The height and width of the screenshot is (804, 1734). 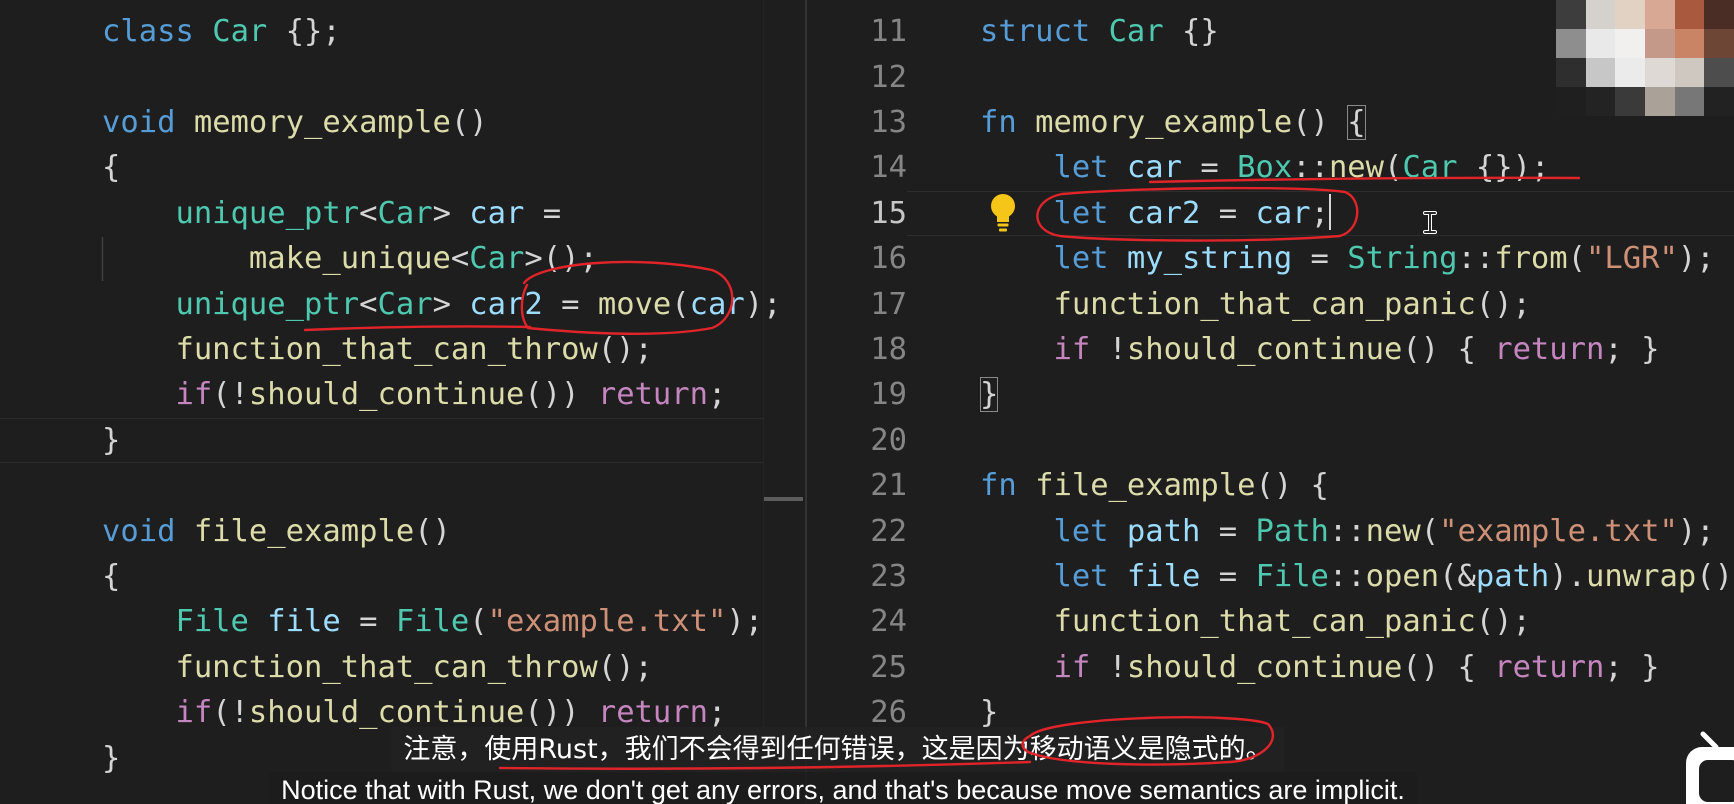 What do you see at coordinates (625, 667) in the screenshot?
I see `code-token: ();` at bounding box center [625, 667].